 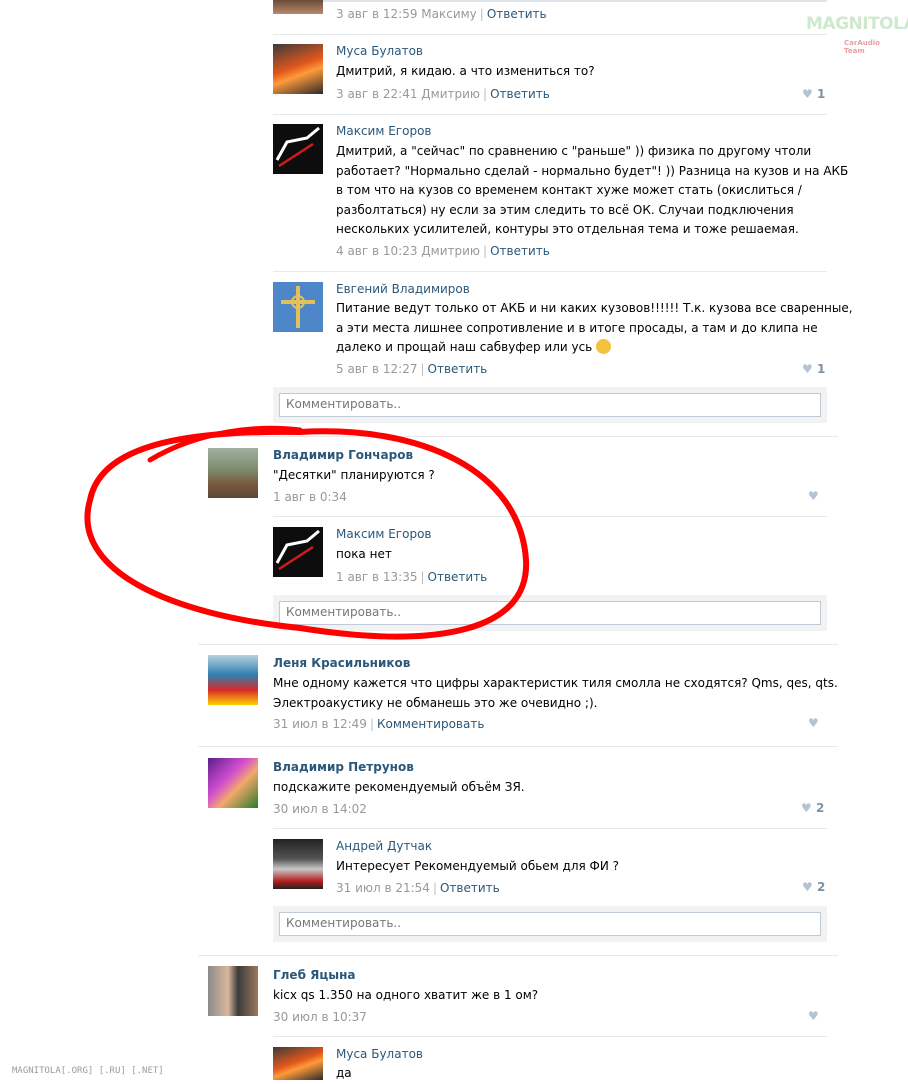 I want to click on author-name: Глеб Яцына, so click(x=314, y=975).